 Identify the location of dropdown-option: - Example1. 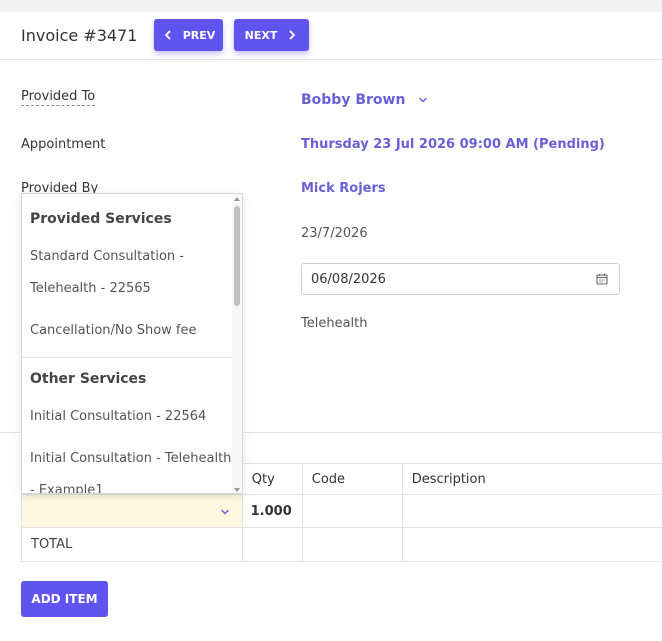
(67, 488).